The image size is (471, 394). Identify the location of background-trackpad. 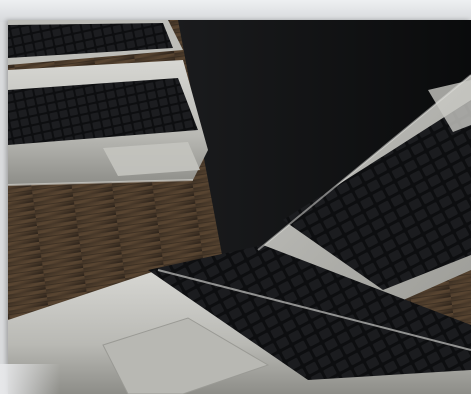
(151, 159).